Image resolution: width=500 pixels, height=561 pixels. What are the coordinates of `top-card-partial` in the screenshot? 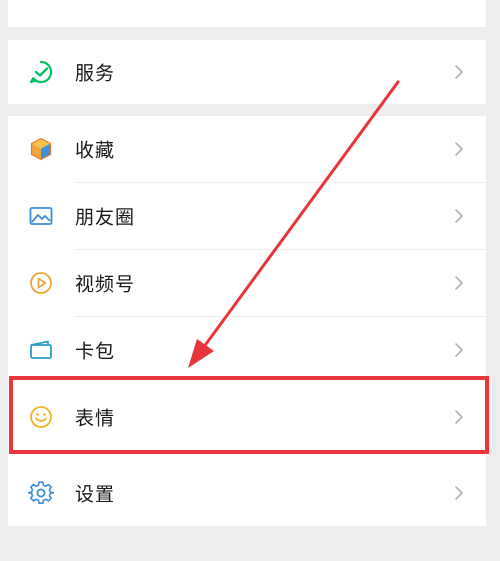 It's located at (247, 13).